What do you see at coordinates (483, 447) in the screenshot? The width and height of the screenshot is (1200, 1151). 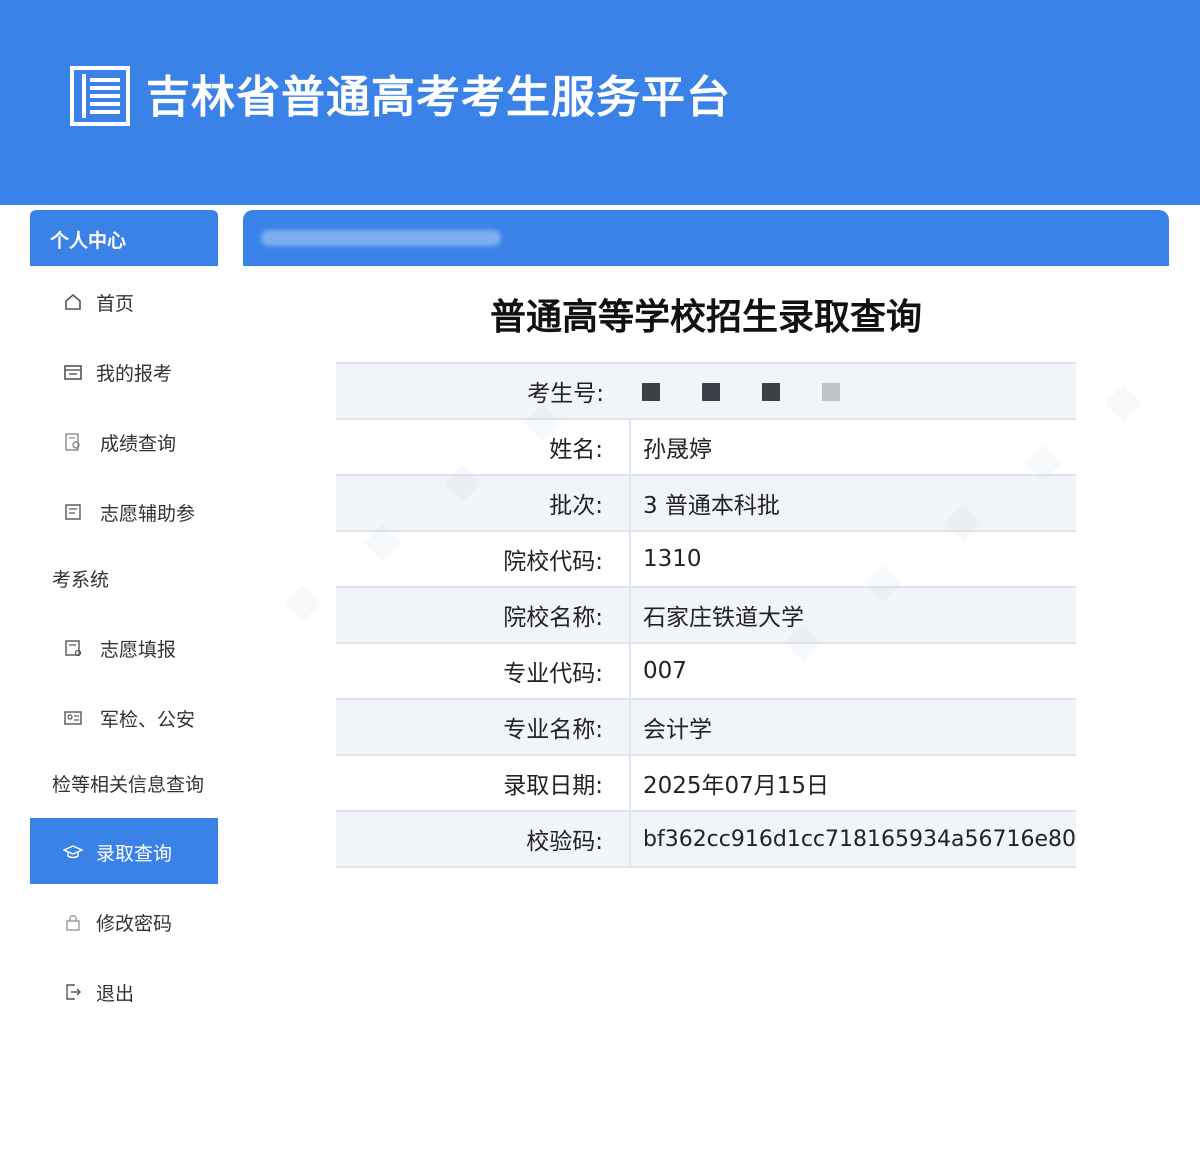 I see `field-label: 姓名:` at bounding box center [483, 447].